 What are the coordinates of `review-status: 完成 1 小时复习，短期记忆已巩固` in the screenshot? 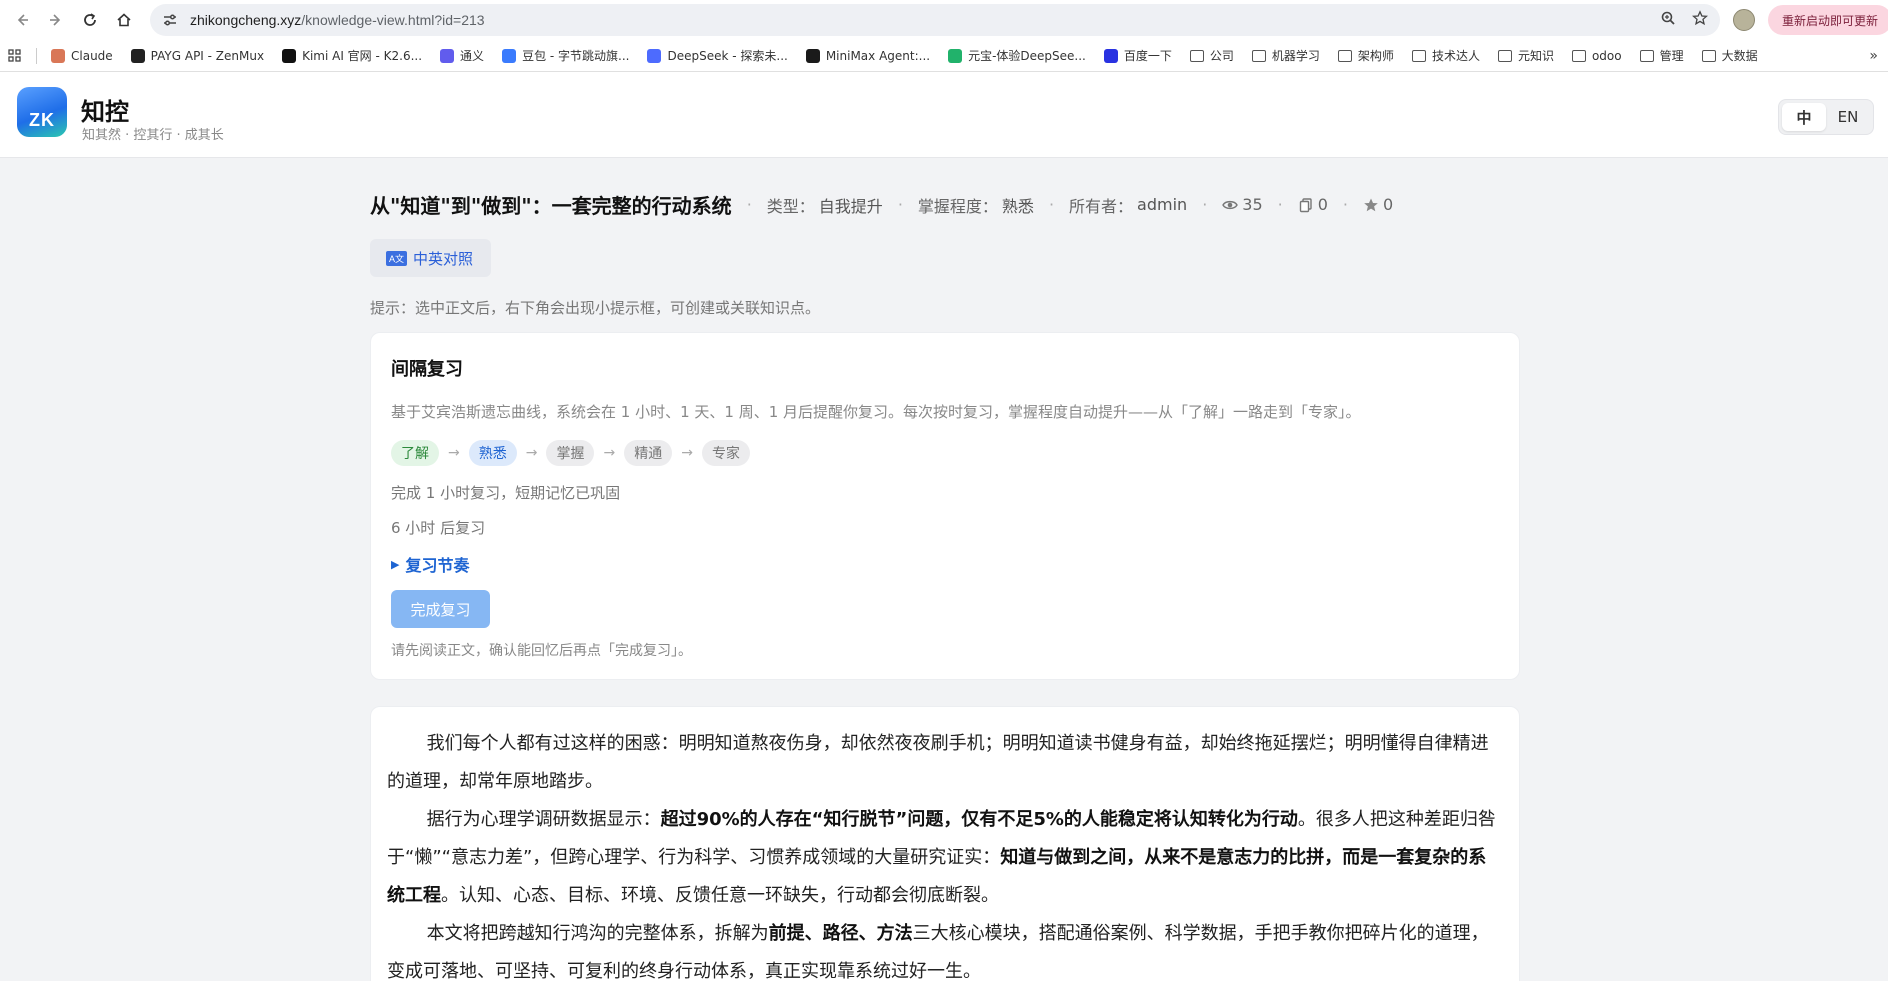 It's located at (506, 493).